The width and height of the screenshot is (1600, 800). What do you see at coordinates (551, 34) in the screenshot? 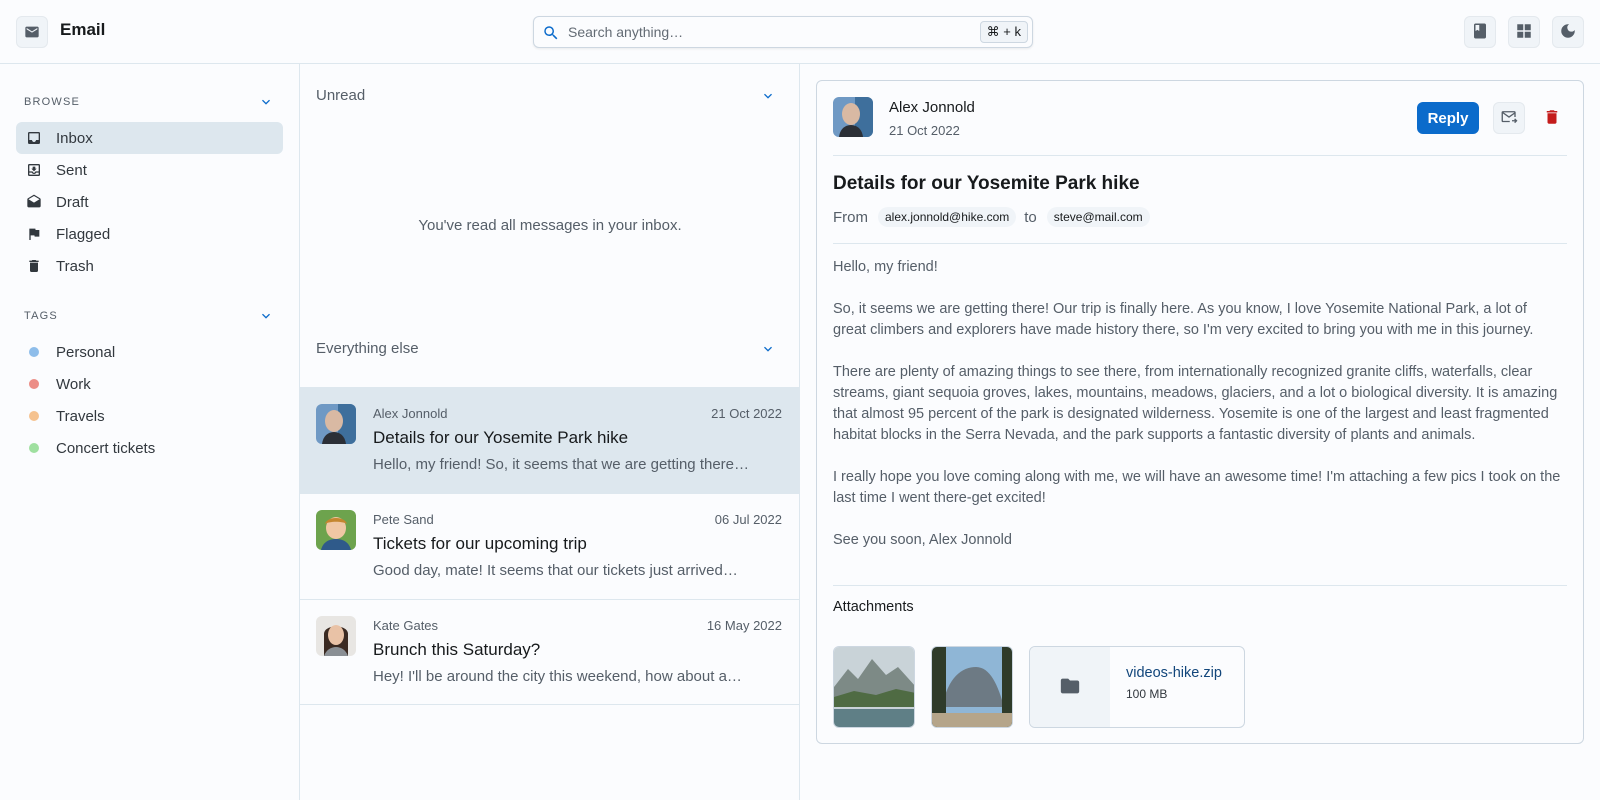
I see `search-icon` at bounding box center [551, 34].